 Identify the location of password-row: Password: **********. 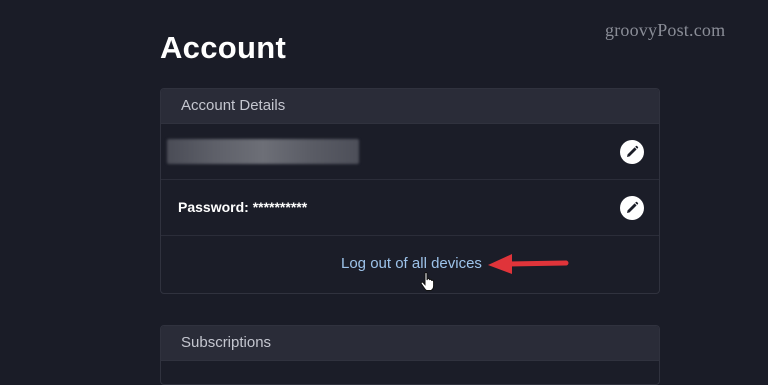
(410, 208).